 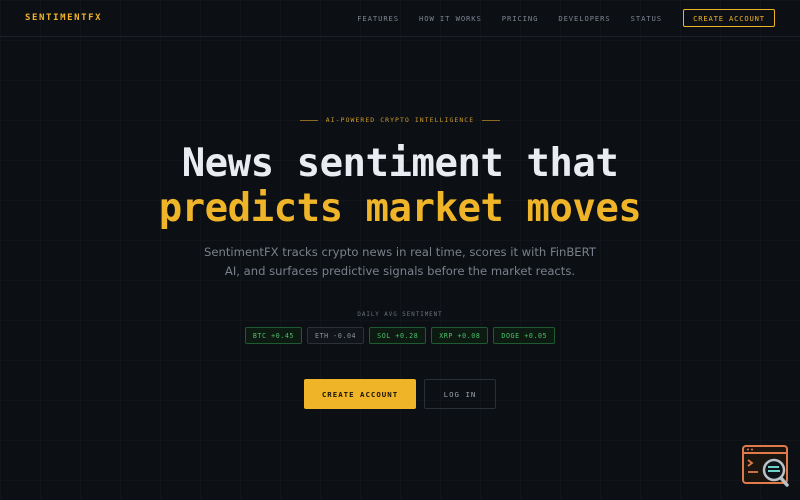 I want to click on hero-actions: CREATE ACCOUNT LOG IN, so click(x=400, y=394).